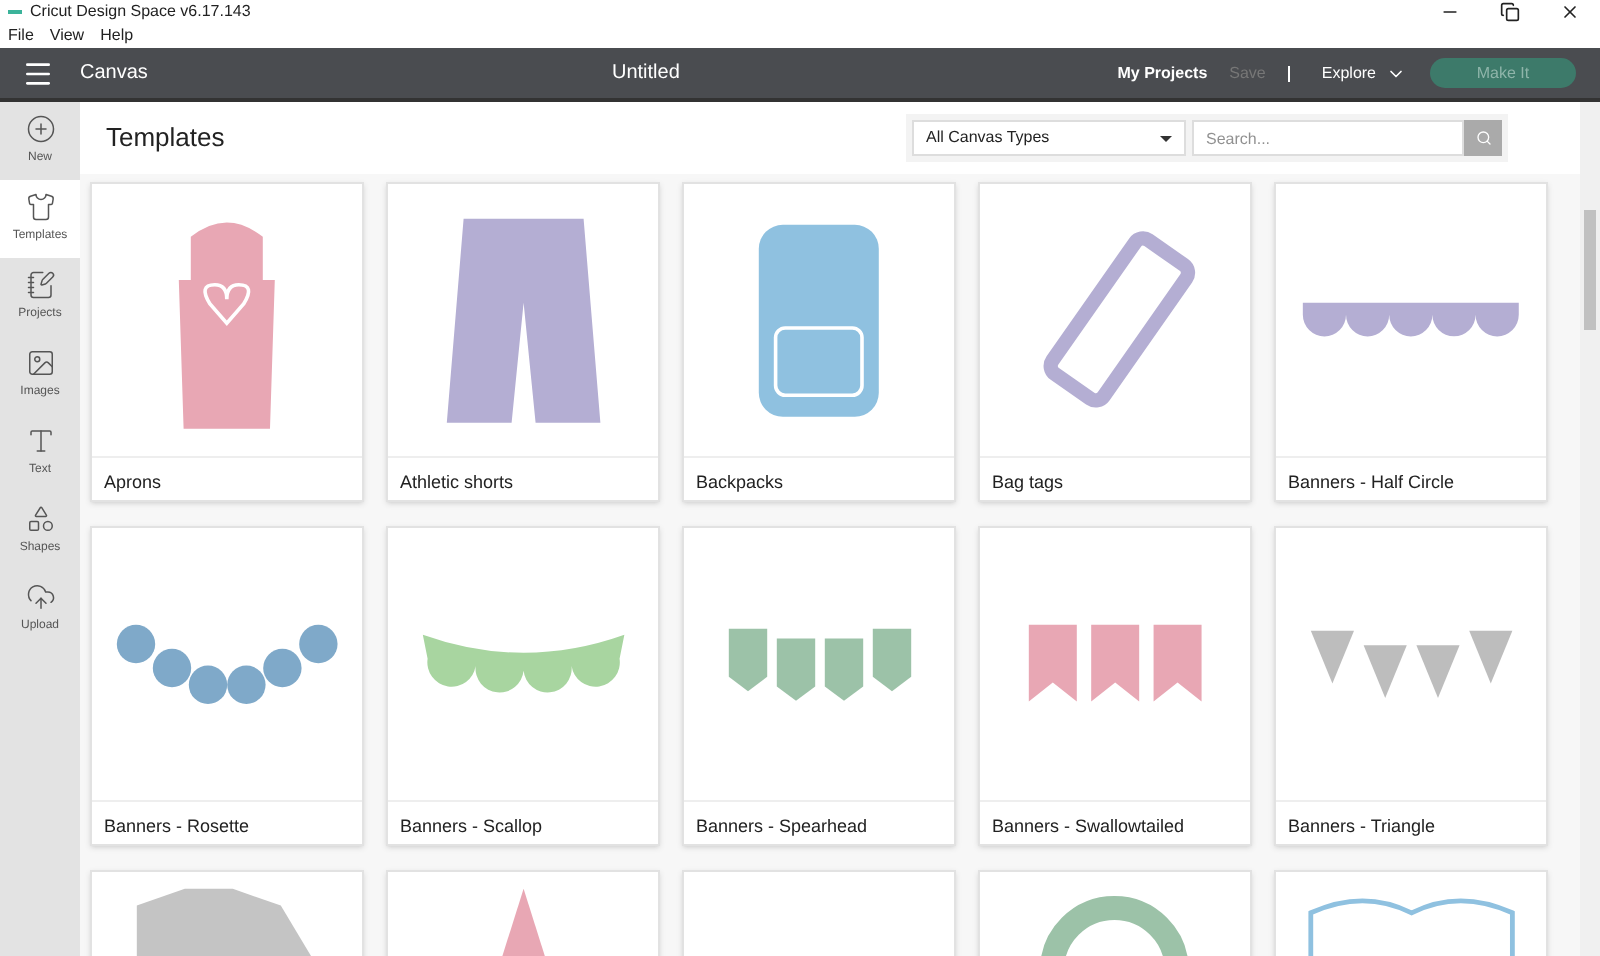  What do you see at coordinates (1088, 827) in the screenshot?
I see `template-name: Banners - Swallowtailed` at bounding box center [1088, 827].